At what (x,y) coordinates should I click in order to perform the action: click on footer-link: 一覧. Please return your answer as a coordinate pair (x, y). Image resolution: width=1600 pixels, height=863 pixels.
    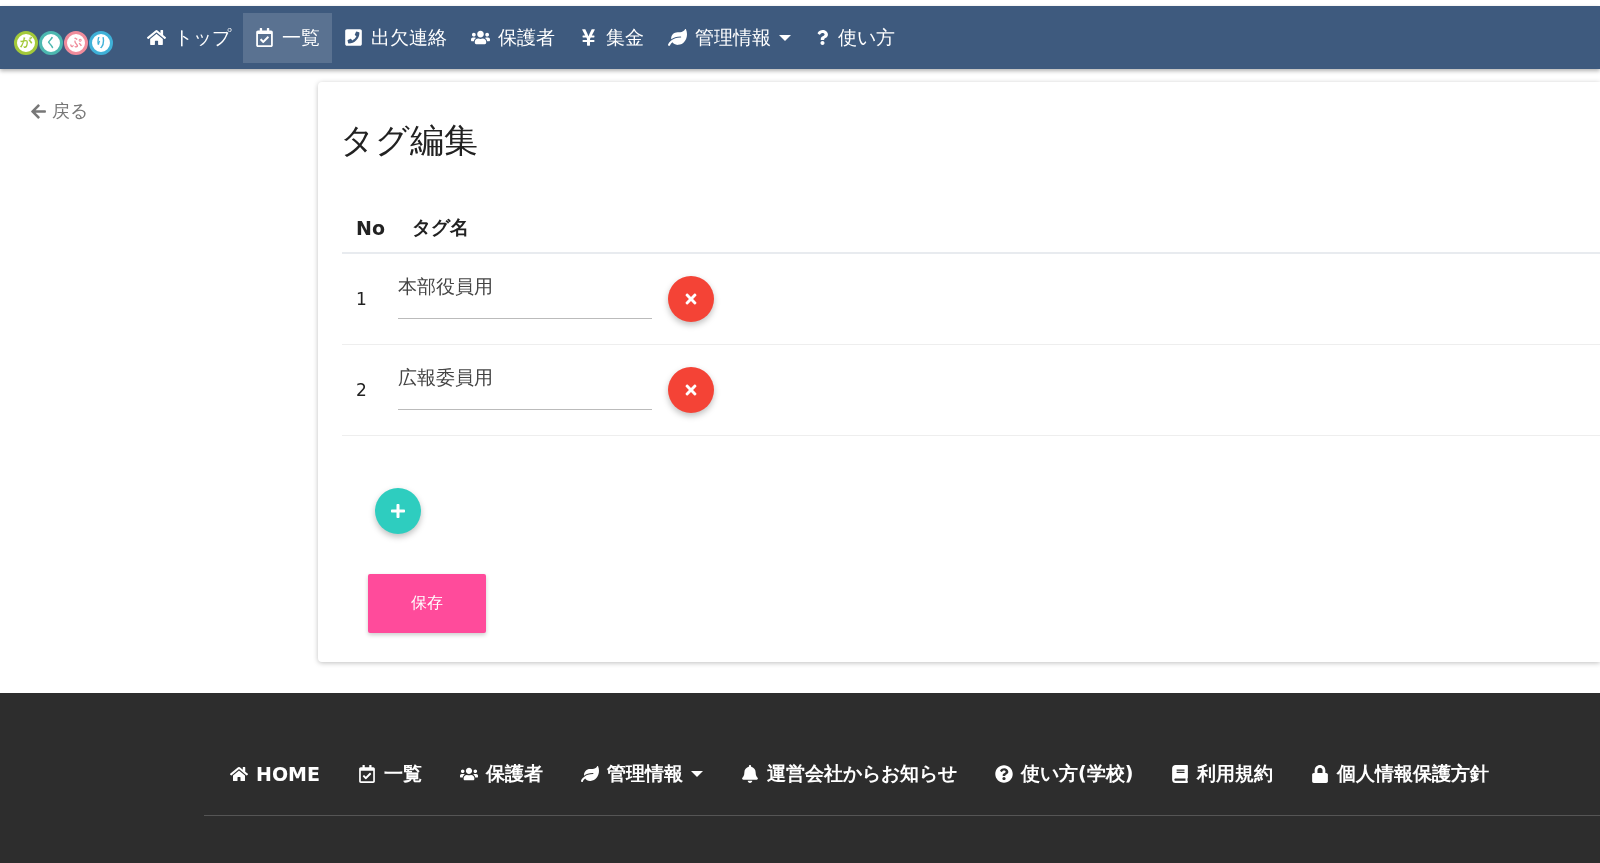
    Looking at the image, I should click on (389, 774).